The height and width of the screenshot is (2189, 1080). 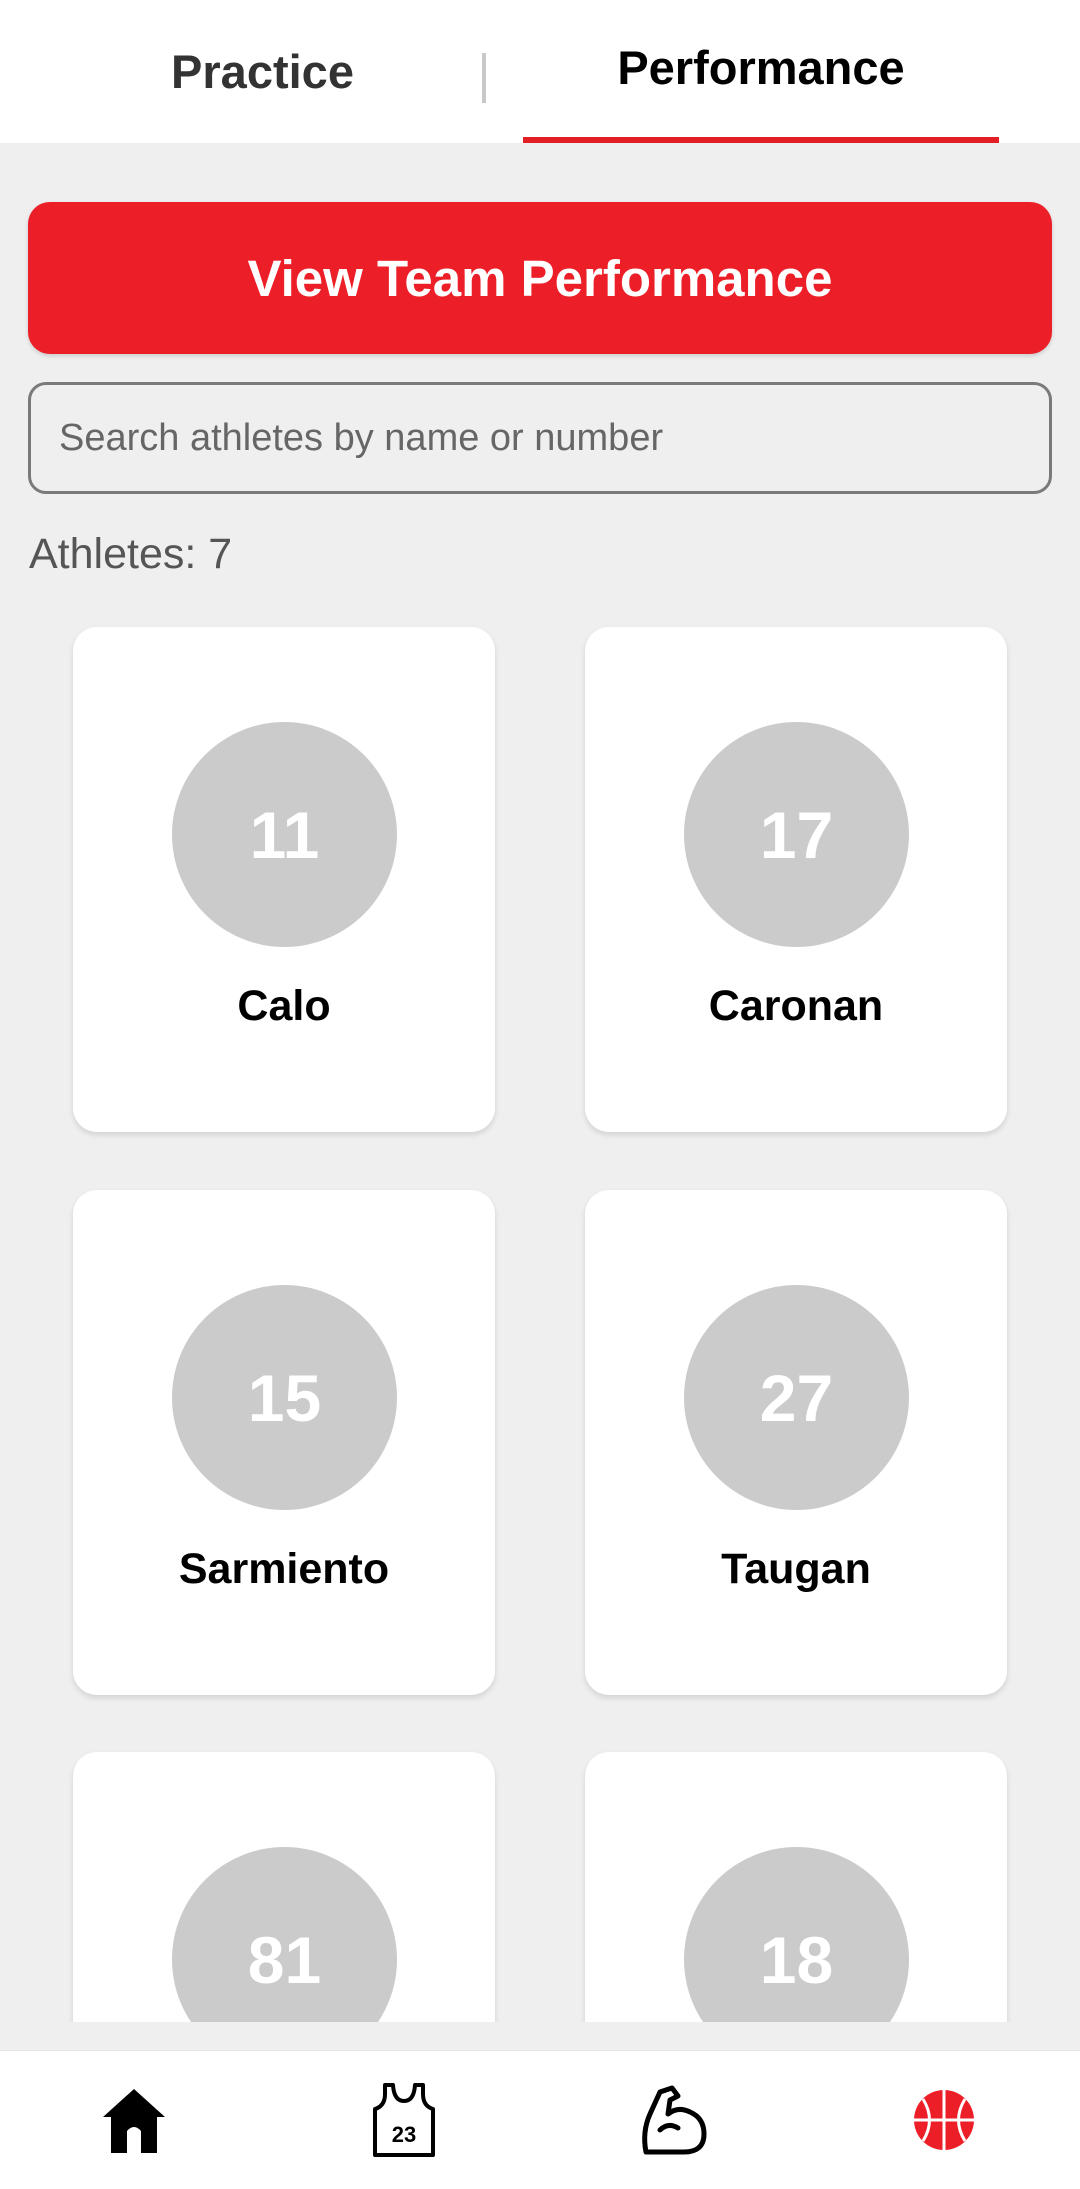 I want to click on jersey-icon: 23, so click(x=404, y=2120).